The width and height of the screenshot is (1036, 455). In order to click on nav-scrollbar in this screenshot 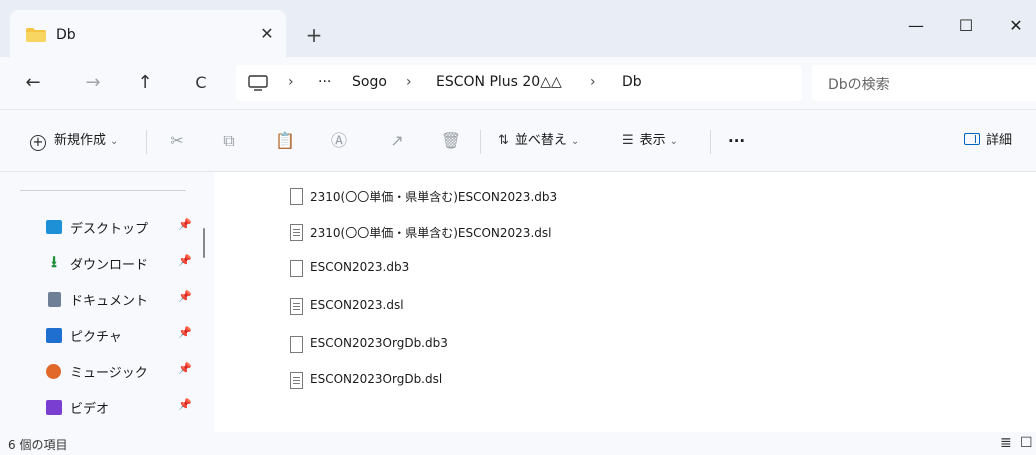, I will do `click(204, 243)`.